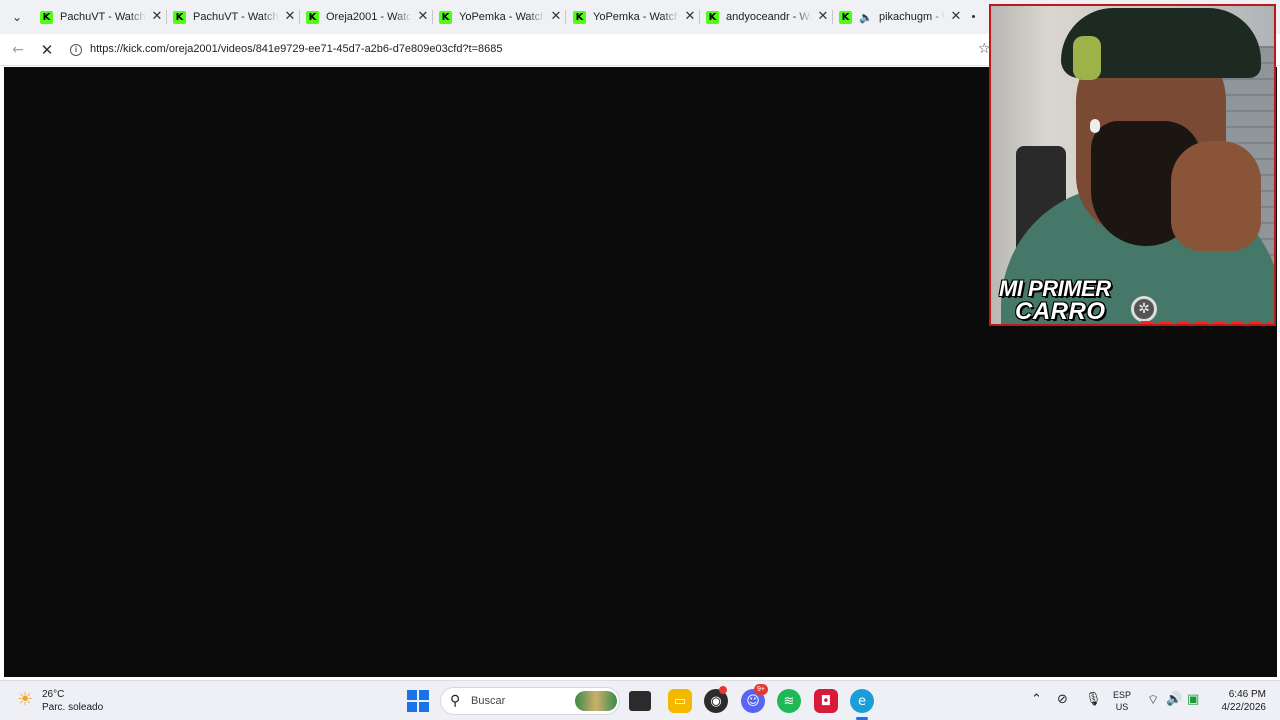 The image size is (1280, 720). I want to click on browser-tab: K PachuVT - Watch th ✕, so click(235, 17).